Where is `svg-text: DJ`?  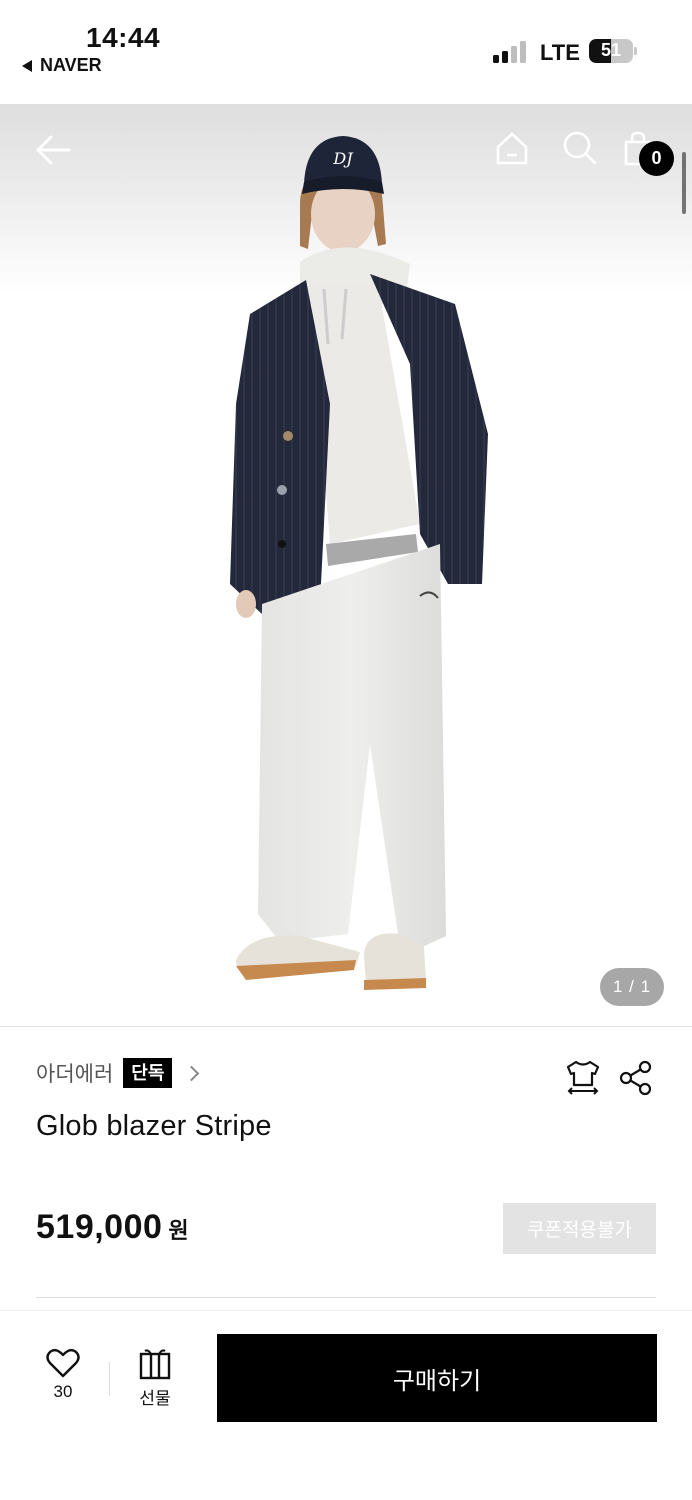
svg-text: DJ is located at coordinates (343, 158).